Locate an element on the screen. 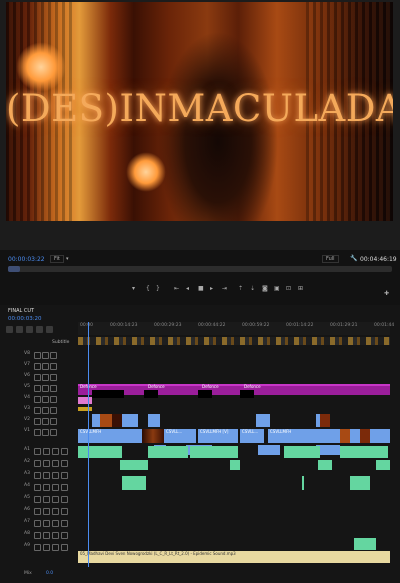  video-track-header: V8 is located at coordinates (39, 355).